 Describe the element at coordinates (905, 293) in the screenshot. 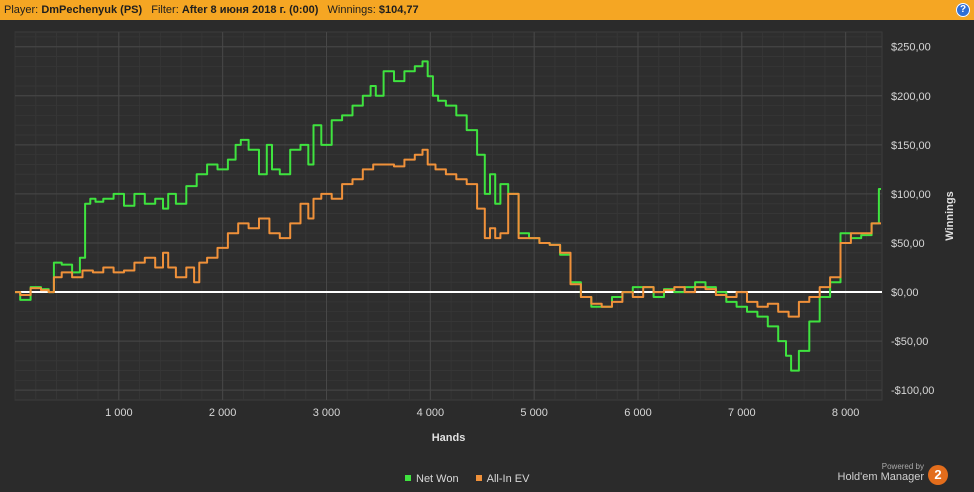

I see `y-tick-label: $0,00` at that location.